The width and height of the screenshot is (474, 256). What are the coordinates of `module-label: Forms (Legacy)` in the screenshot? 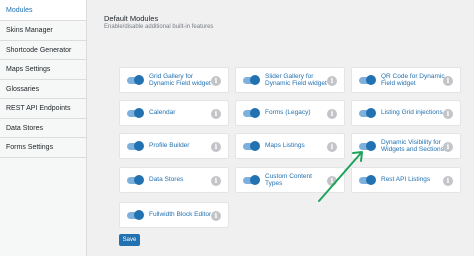 It's located at (288, 113).